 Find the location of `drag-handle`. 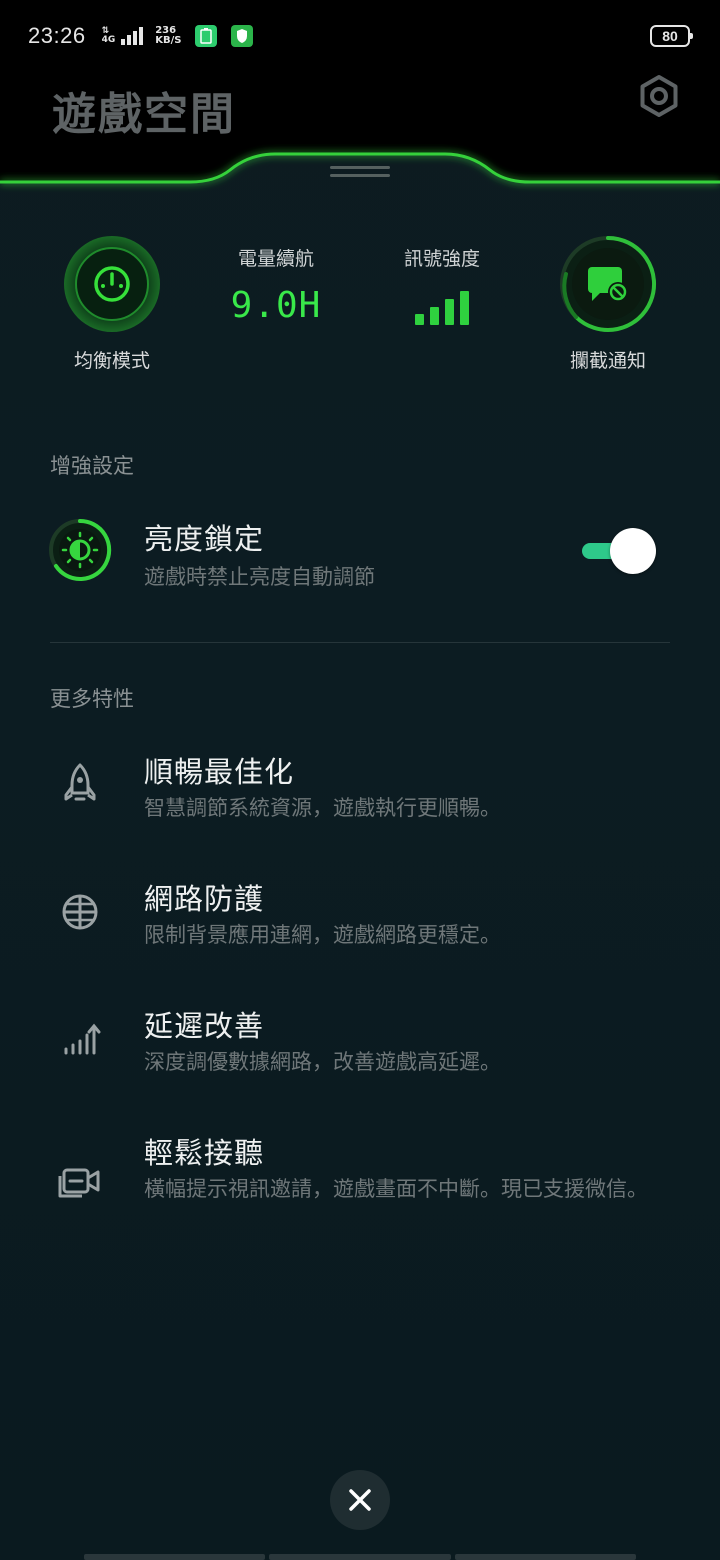

drag-handle is located at coordinates (360, 174).